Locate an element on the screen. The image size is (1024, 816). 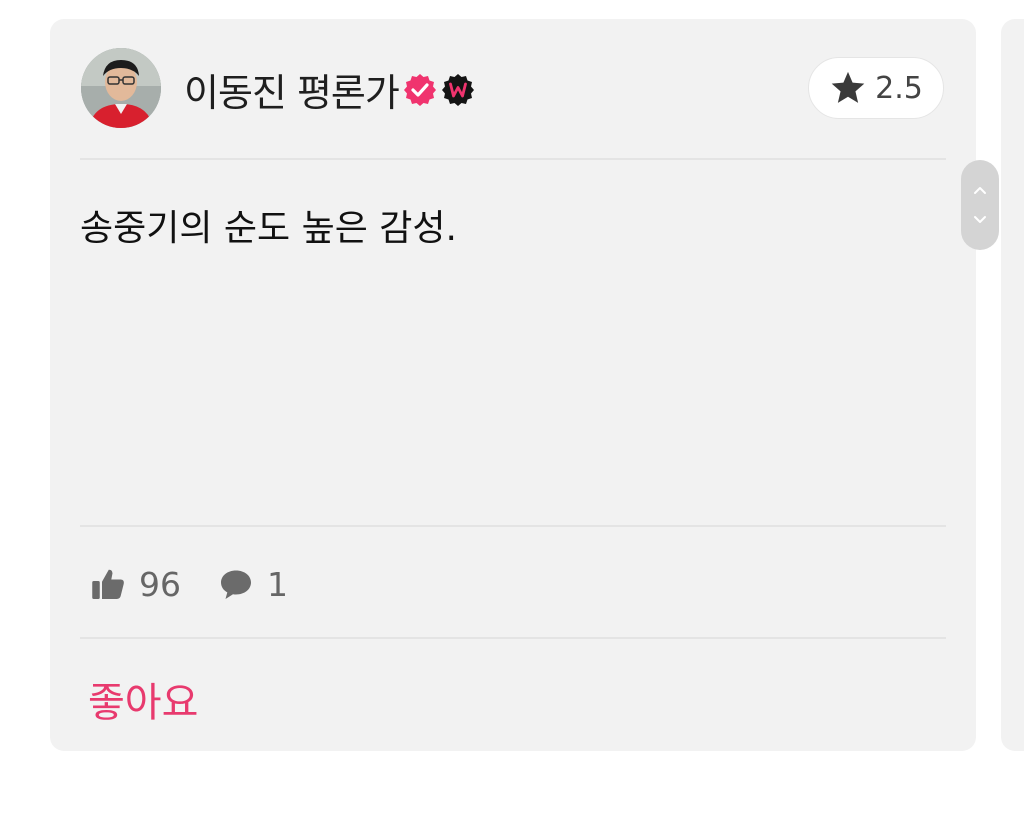
next-review-card is located at coordinates (1012, 385).